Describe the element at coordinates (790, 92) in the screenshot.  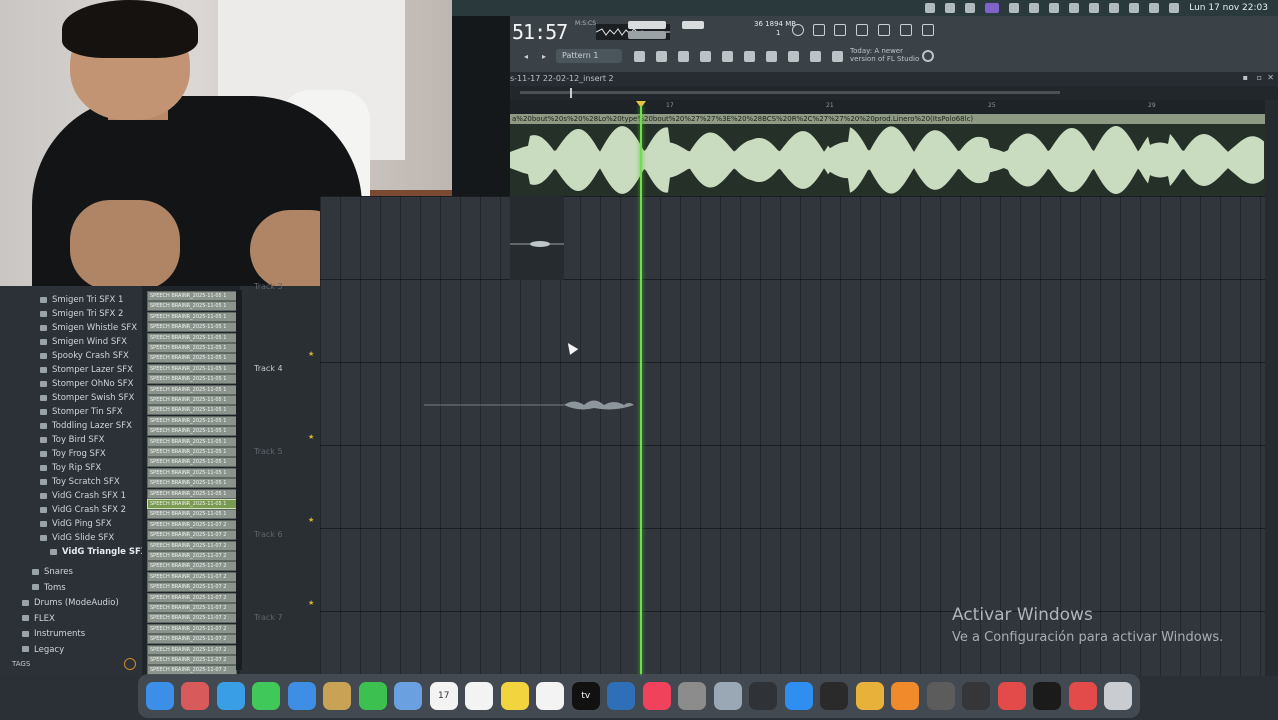
I see `horizontal-scrollbar` at that location.